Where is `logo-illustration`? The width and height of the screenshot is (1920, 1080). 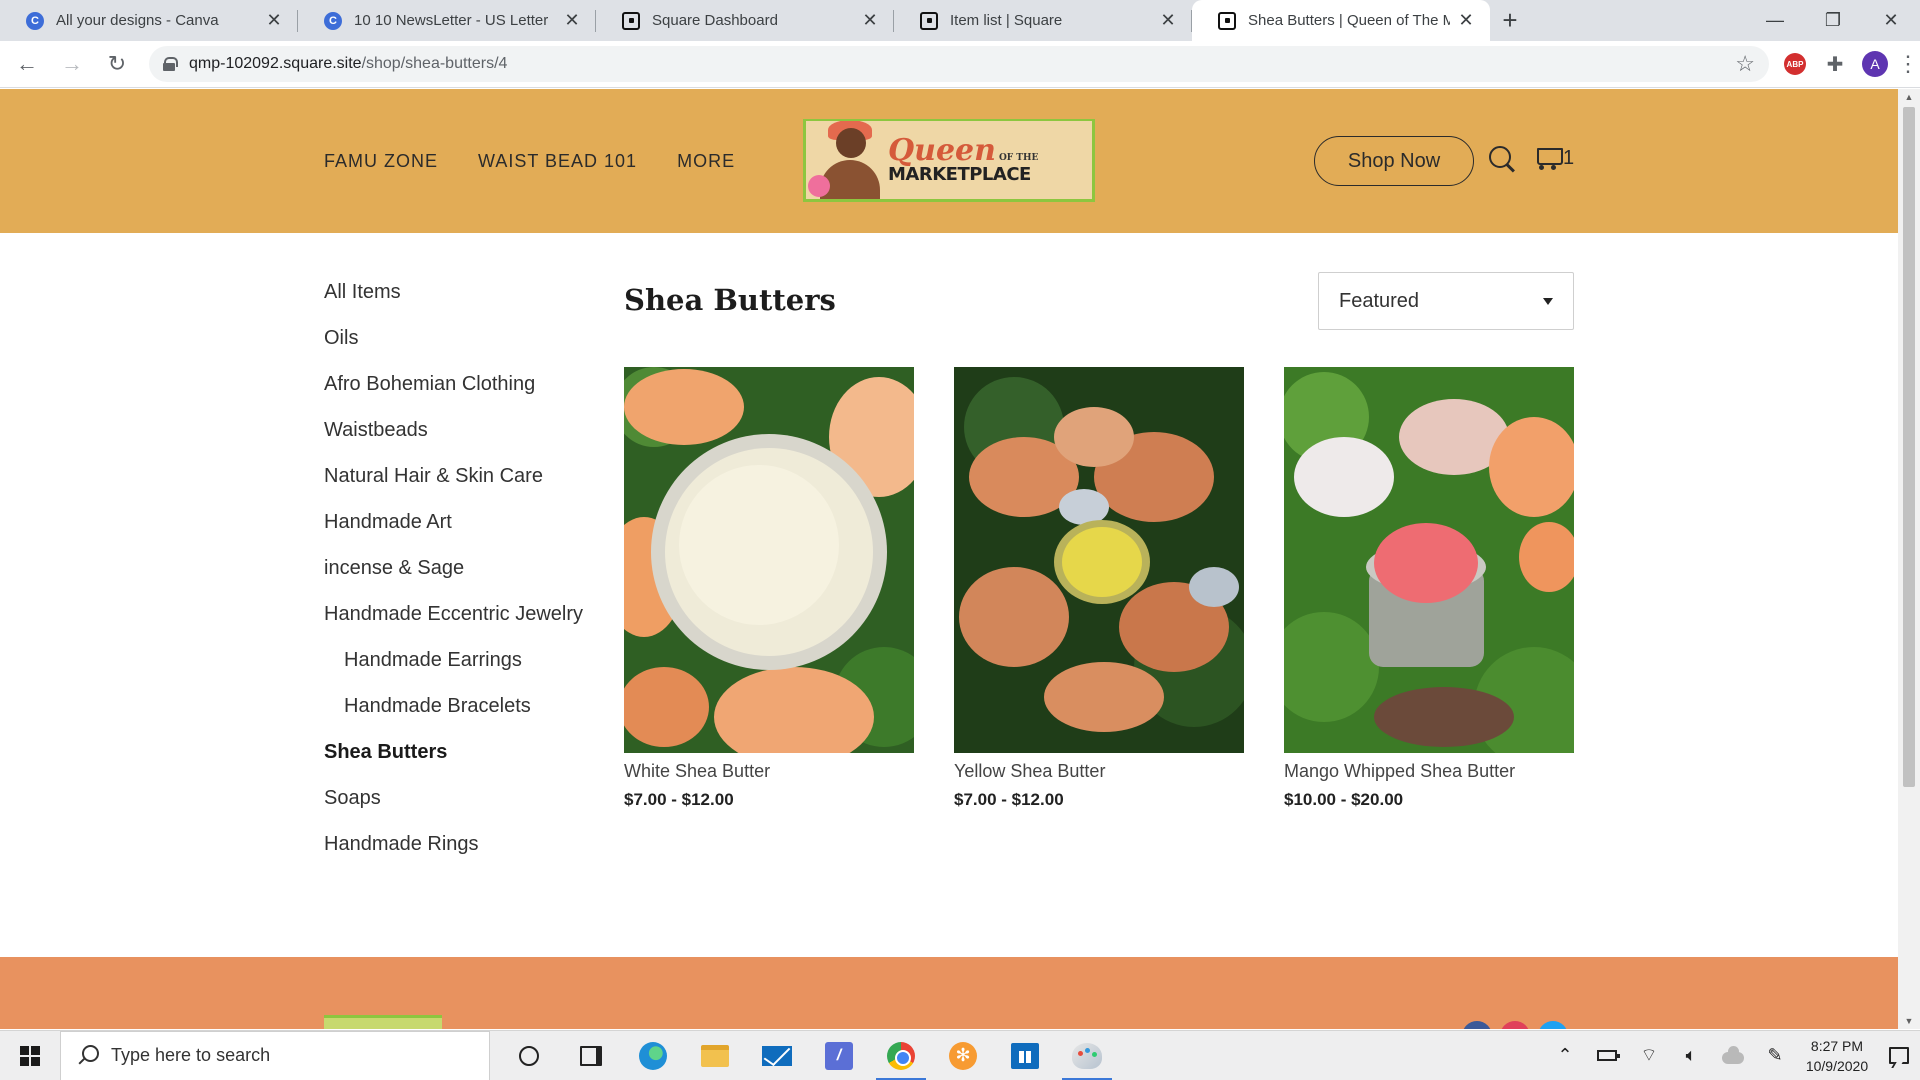 logo-illustration is located at coordinates (850, 160).